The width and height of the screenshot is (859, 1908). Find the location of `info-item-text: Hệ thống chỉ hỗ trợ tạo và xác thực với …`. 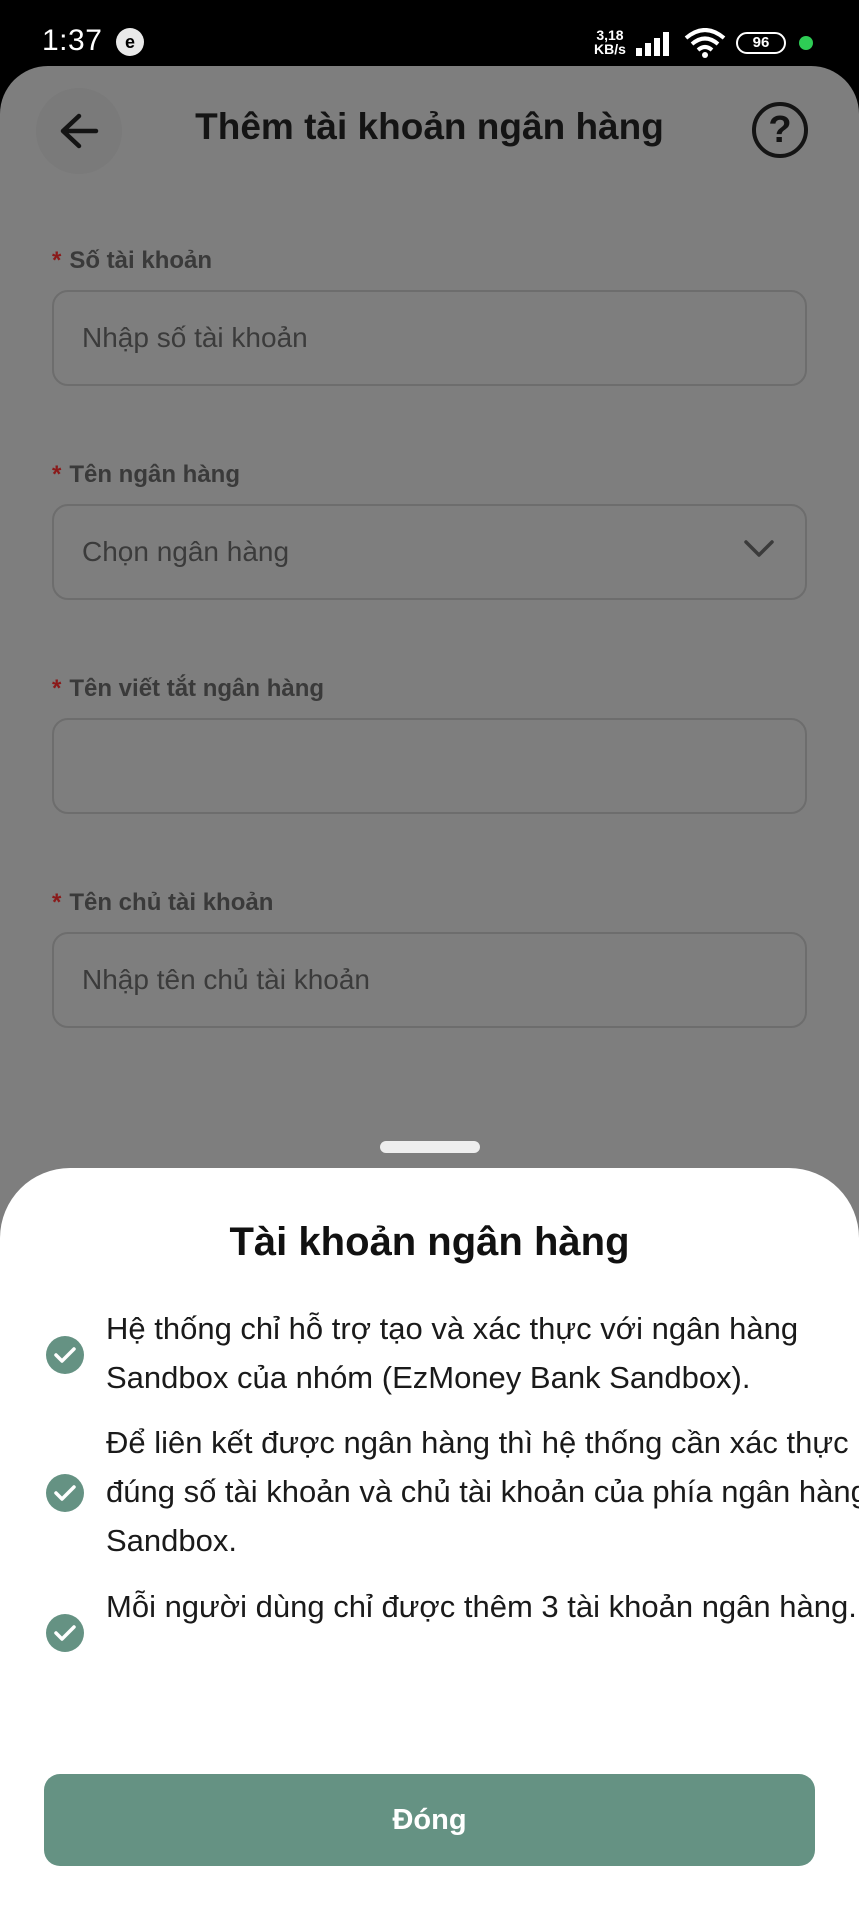

info-item-text: Hệ thống chỉ hỗ trợ tạo và xác thực với … is located at coordinates (452, 1353).